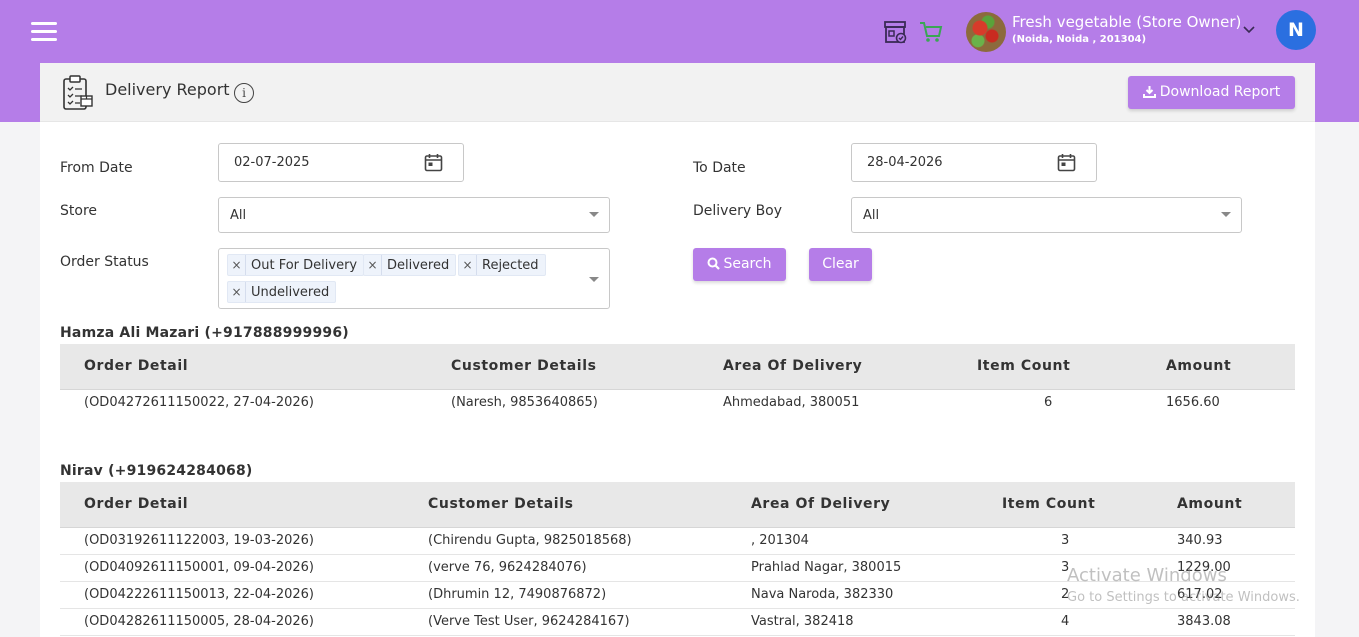 The width and height of the screenshot is (1359, 637). What do you see at coordinates (524, 402) in the screenshot?
I see `customer-details-cell: (Naresh, 9853640865)` at bounding box center [524, 402].